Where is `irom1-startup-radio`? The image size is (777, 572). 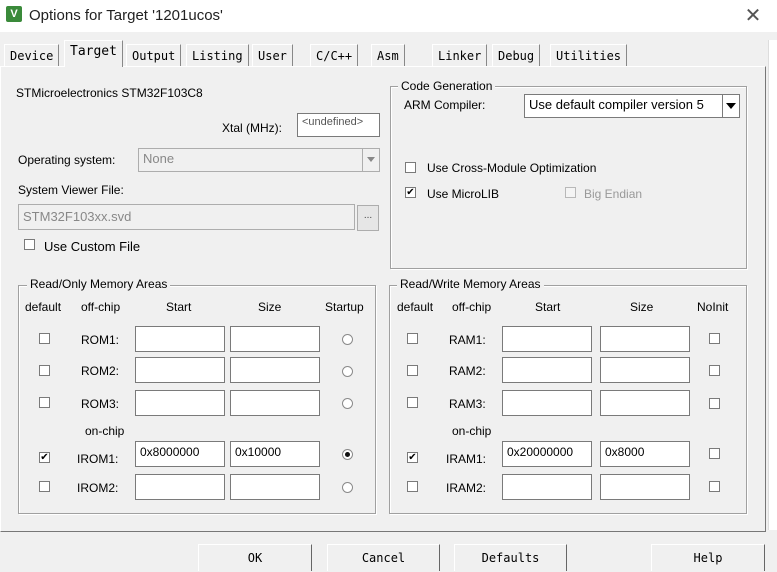
irom1-startup-radio is located at coordinates (347, 454).